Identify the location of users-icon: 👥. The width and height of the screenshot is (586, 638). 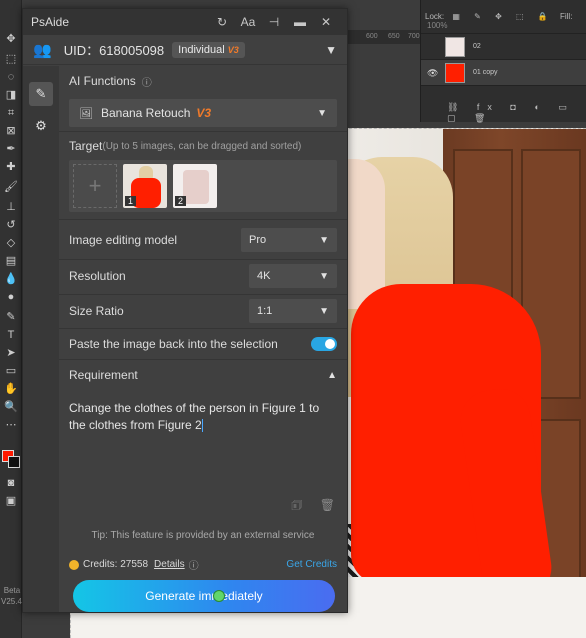
(42, 50).